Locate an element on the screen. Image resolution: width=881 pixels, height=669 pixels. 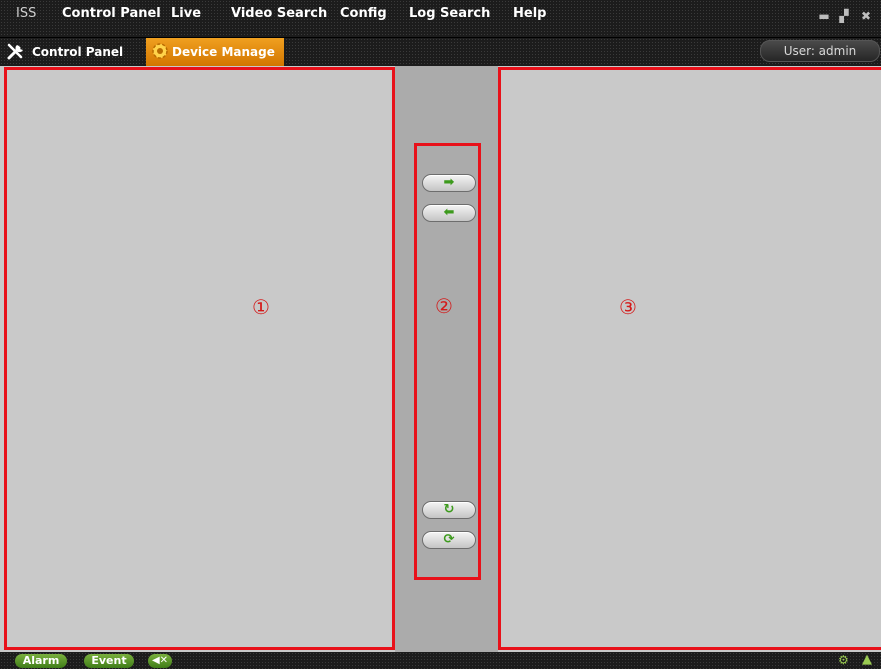
sync-button: ⟳ is located at coordinates (449, 540).